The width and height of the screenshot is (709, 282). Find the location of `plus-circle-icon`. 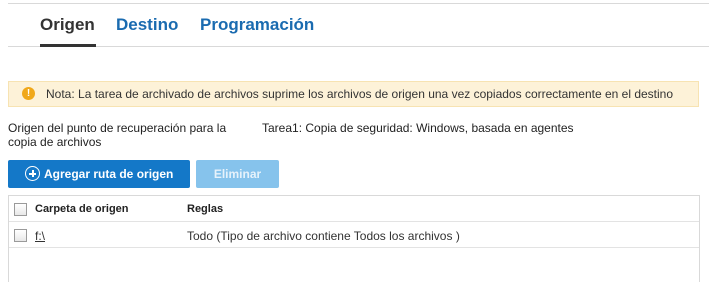

plus-circle-icon is located at coordinates (32, 173).